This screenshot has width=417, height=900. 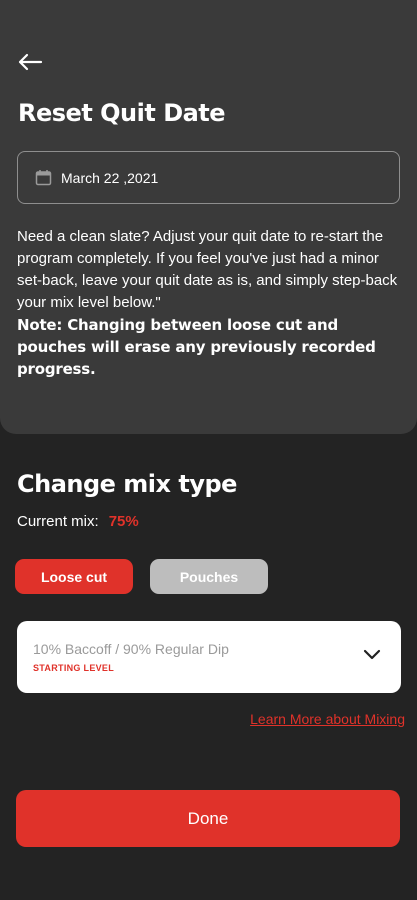 What do you see at coordinates (209, 576) in the screenshot?
I see `pouches-button: Pouches` at bounding box center [209, 576].